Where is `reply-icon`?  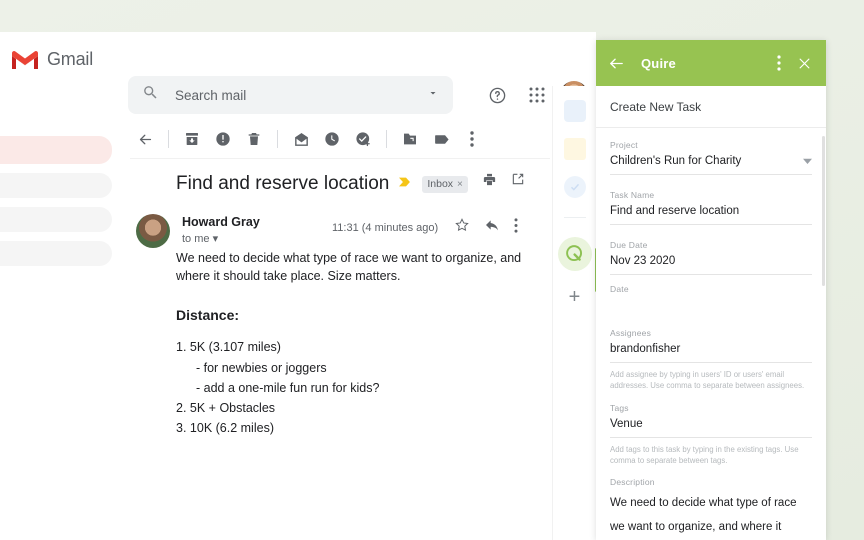
reply-icon is located at coordinates (492, 227).